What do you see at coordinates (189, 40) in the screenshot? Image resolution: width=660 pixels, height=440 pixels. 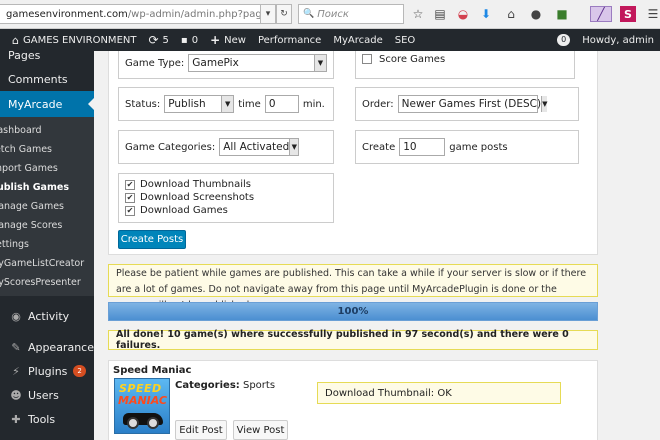 I see `comments-link: ▪ 0` at bounding box center [189, 40].